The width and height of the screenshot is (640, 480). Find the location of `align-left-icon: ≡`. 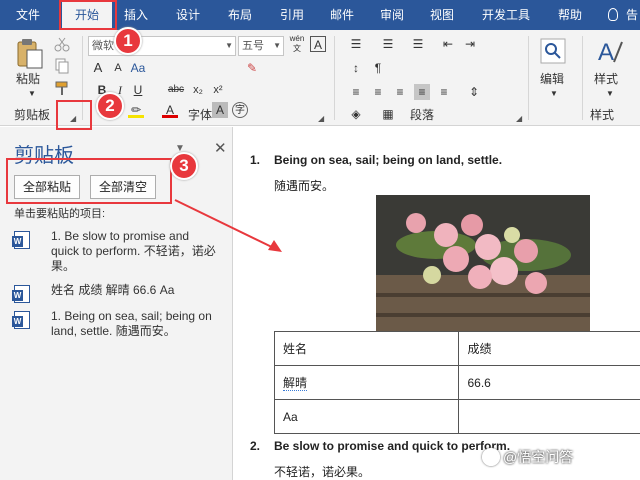

align-left-icon: ≡ is located at coordinates (356, 92).